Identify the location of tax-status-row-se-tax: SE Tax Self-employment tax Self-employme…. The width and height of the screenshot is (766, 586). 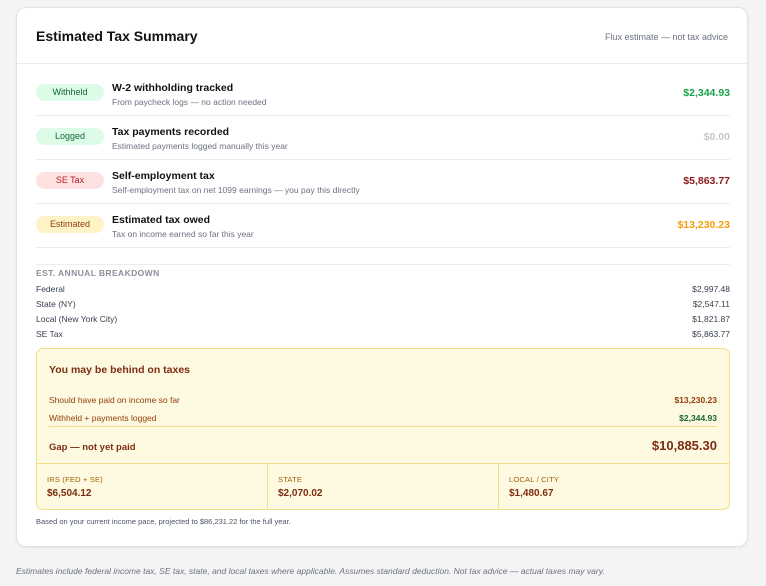
(383, 182).